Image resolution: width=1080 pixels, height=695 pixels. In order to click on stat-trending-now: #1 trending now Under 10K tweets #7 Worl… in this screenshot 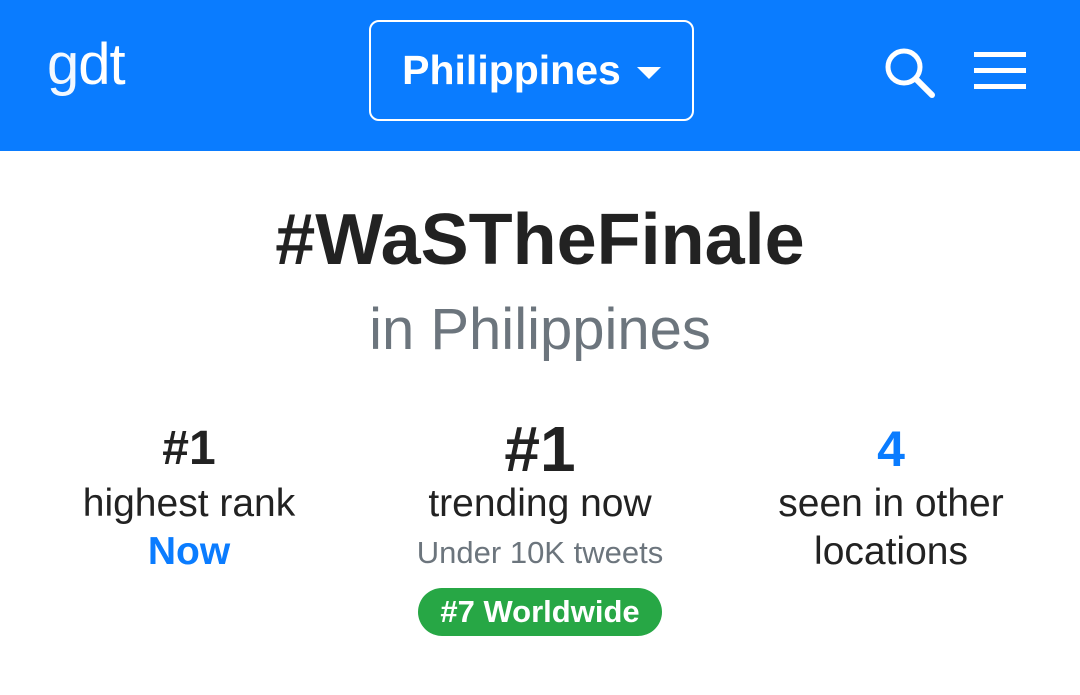, I will do `click(540, 524)`.